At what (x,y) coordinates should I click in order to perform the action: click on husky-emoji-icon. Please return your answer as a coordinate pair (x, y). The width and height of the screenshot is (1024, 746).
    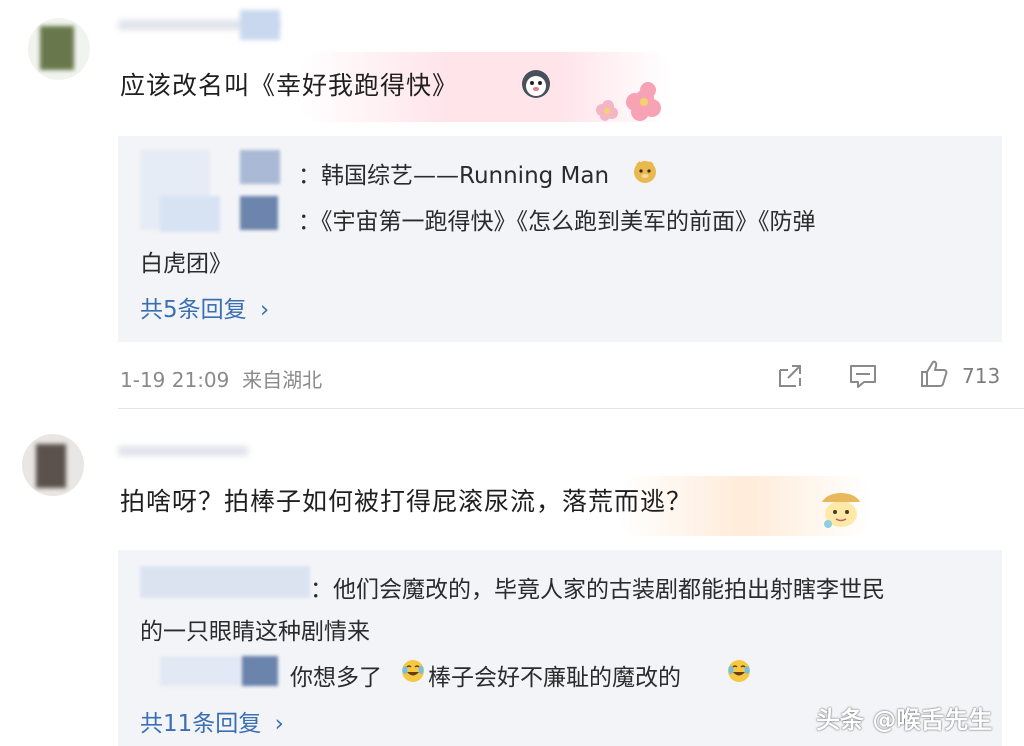
    Looking at the image, I should click on (536, 84).